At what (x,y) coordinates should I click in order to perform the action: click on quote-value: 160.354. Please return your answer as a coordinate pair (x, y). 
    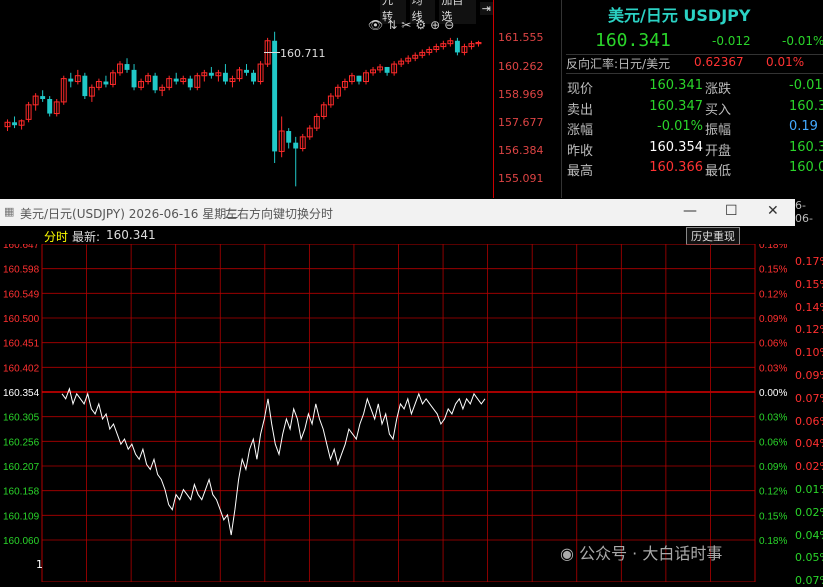
    Looking at the image, I should click on (676, 147).